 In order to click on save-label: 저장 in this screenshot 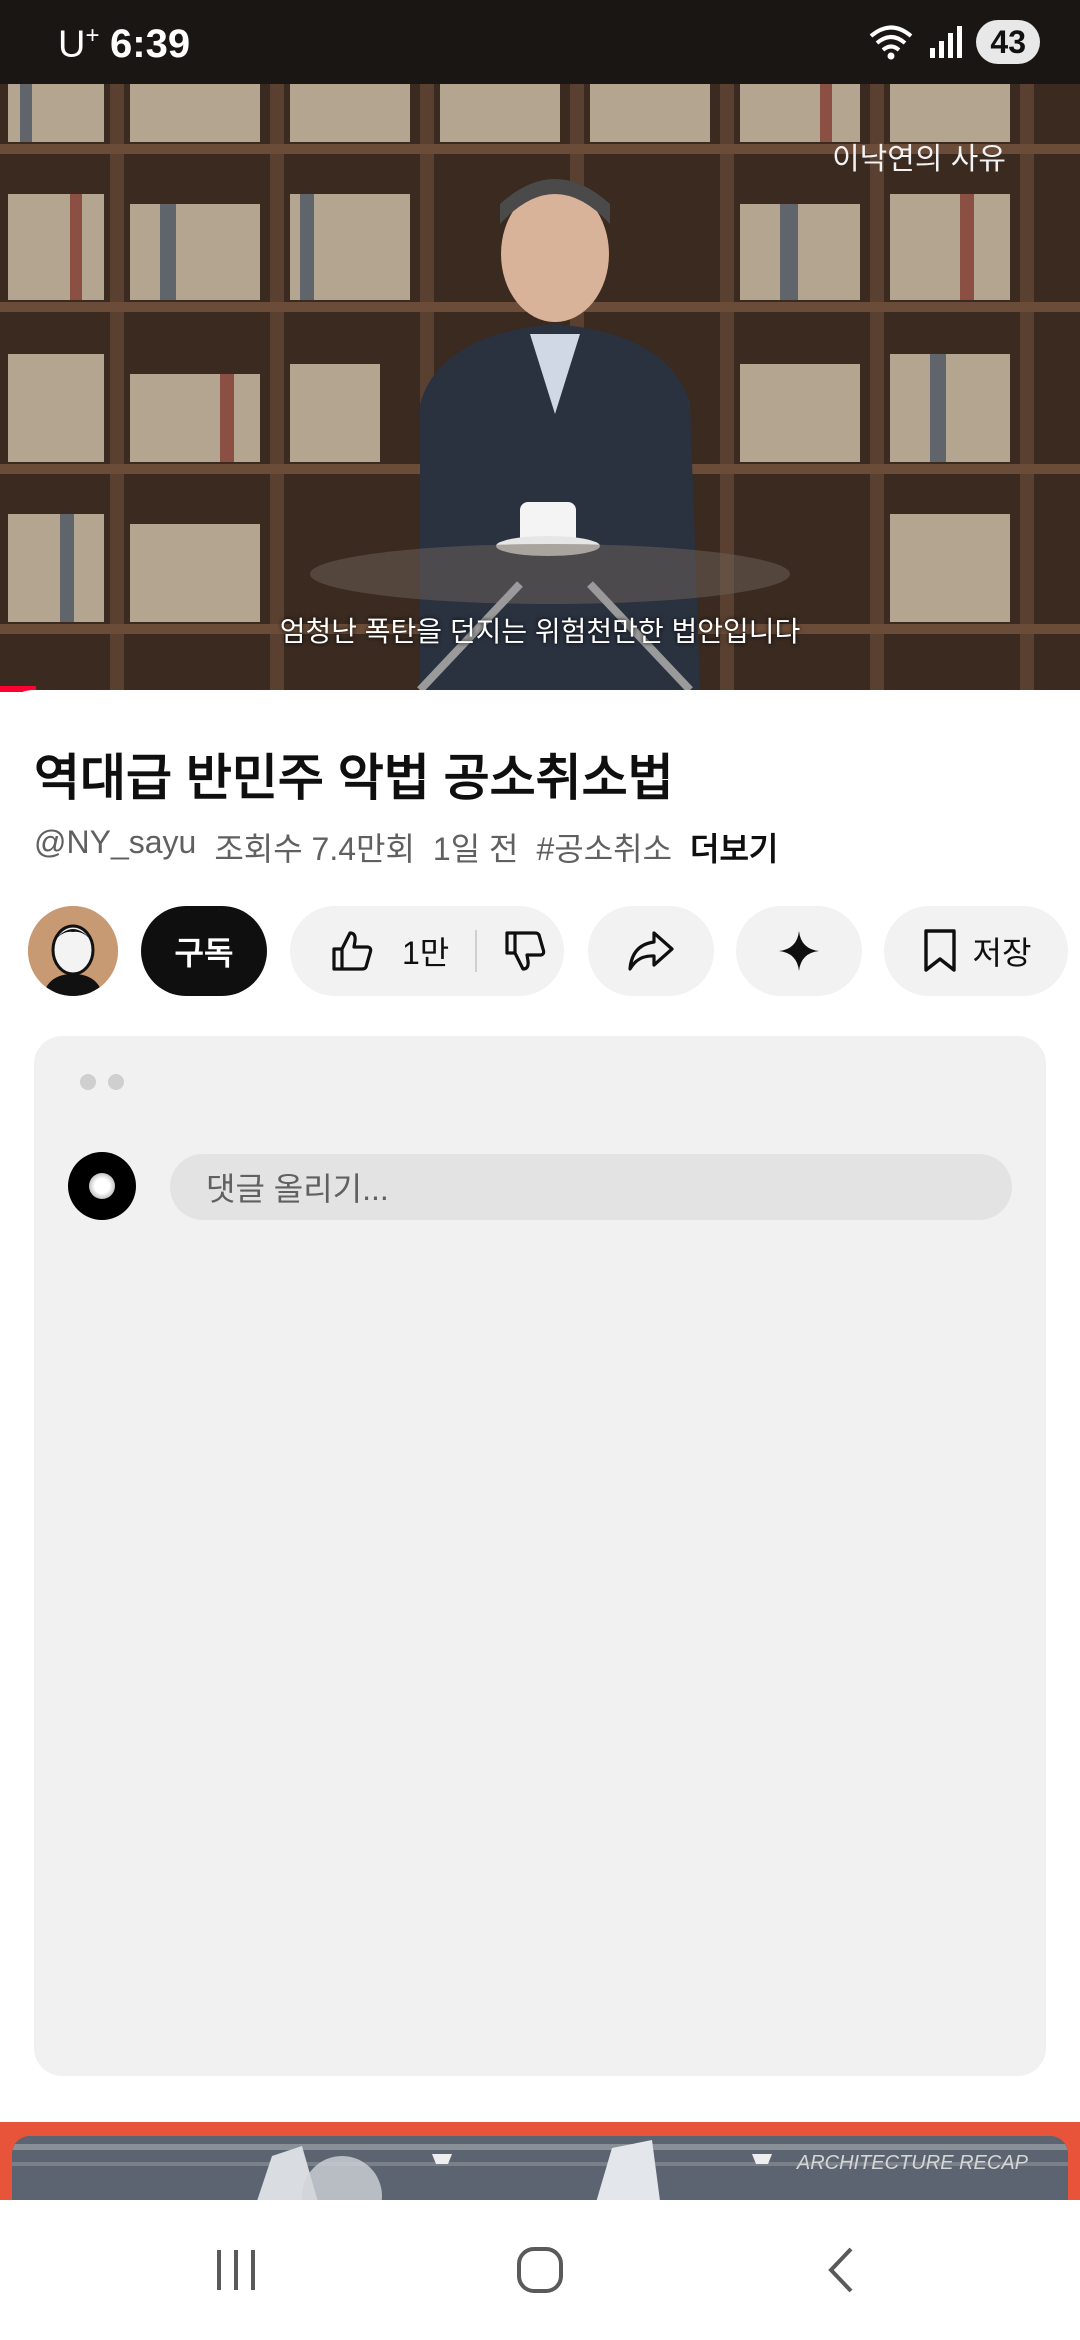, I will do `click(1002, 953)`.